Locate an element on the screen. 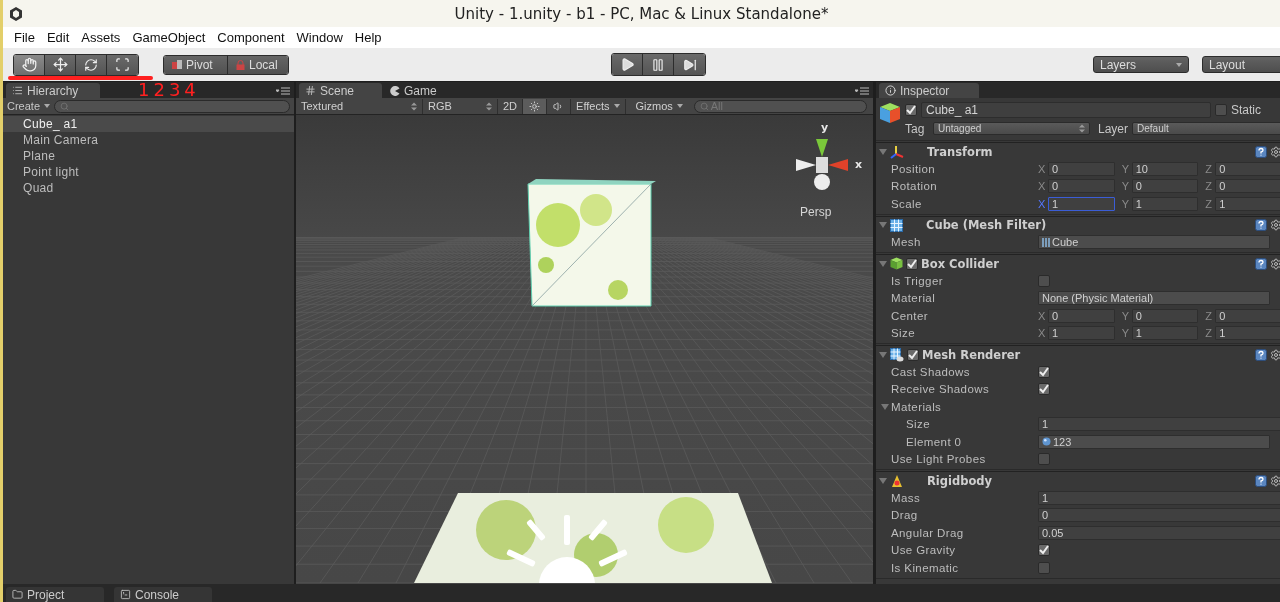 The width and height of the screenshot is (1280, 602). x-axis-label: x is located at coordinates (859, 164).